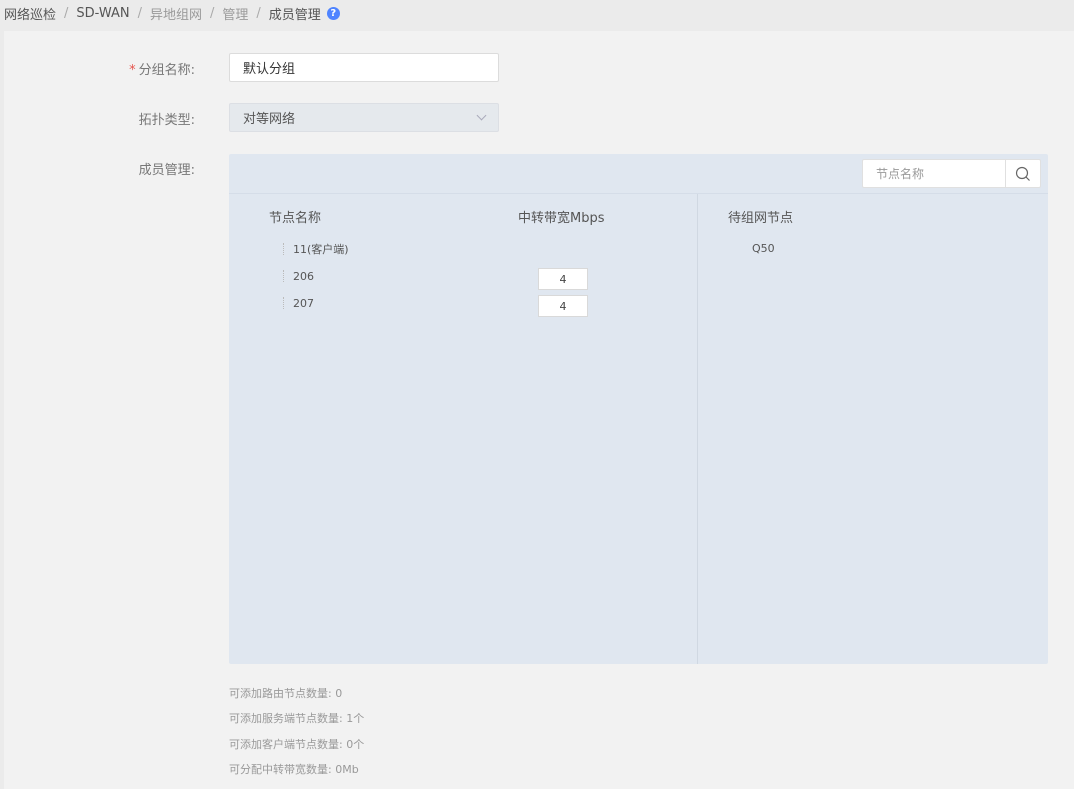 Image resolution: width=1074 pixels, height=789 pixels. Describe the element at coordinates (934, 173) in the screenshot. I see `node-search-input` at that location.